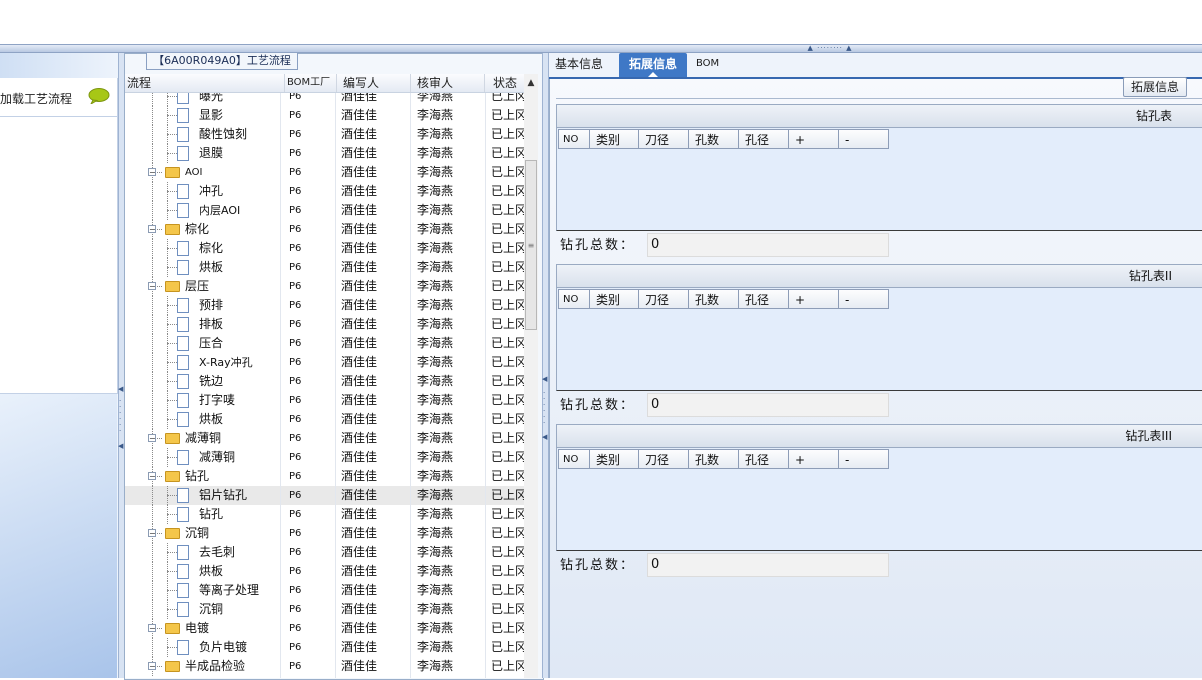 The width and height of the screenshot is (1202, 680). Describe the element at coordinates (331, 115) in the screenshot. I see `tree-step-row: 显影 P6 酒佳佳 李海燕 已上冈` at that location.